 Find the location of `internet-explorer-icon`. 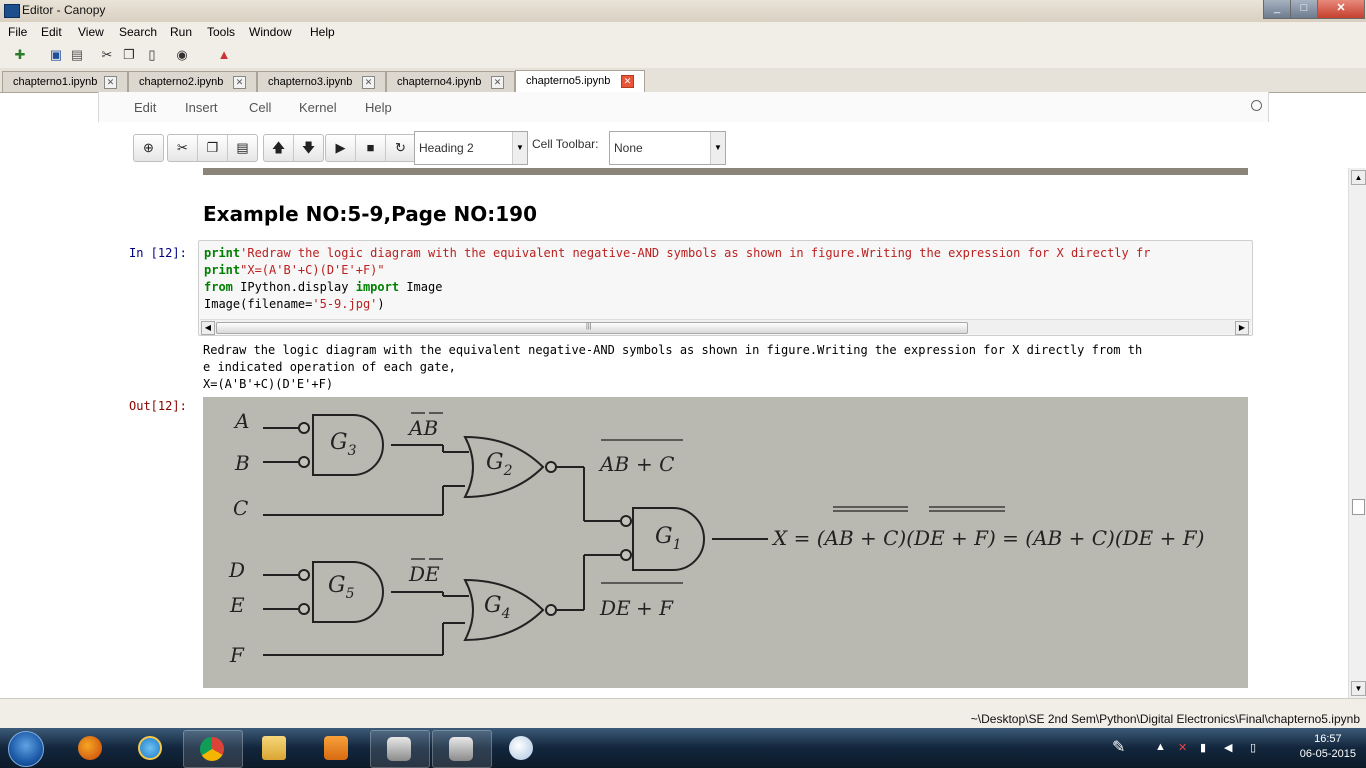

internet-explorer-icon is located at coordinates (151, 748).